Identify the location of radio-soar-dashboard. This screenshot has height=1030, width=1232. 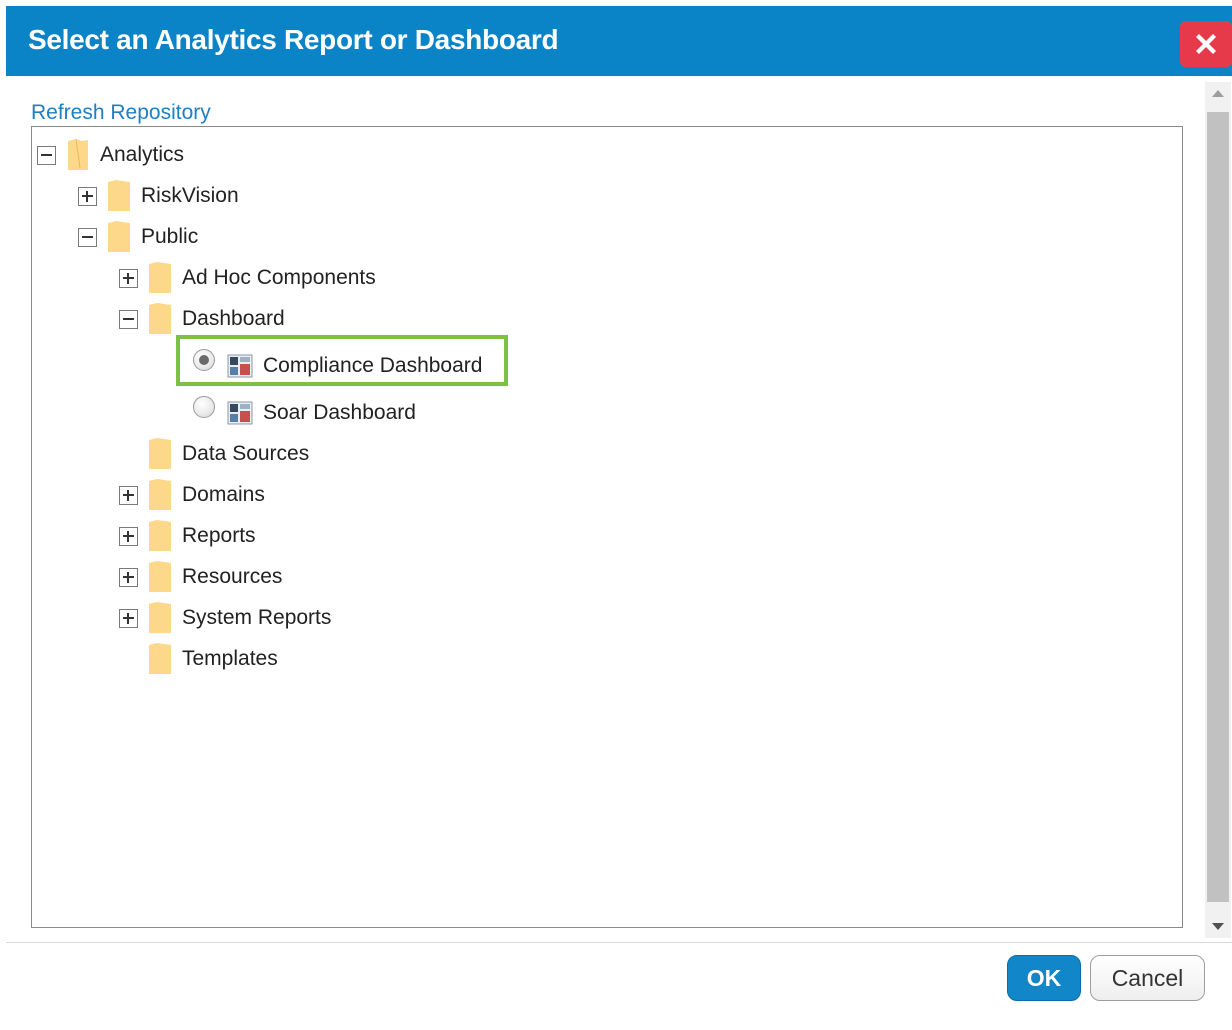
(204, 407).